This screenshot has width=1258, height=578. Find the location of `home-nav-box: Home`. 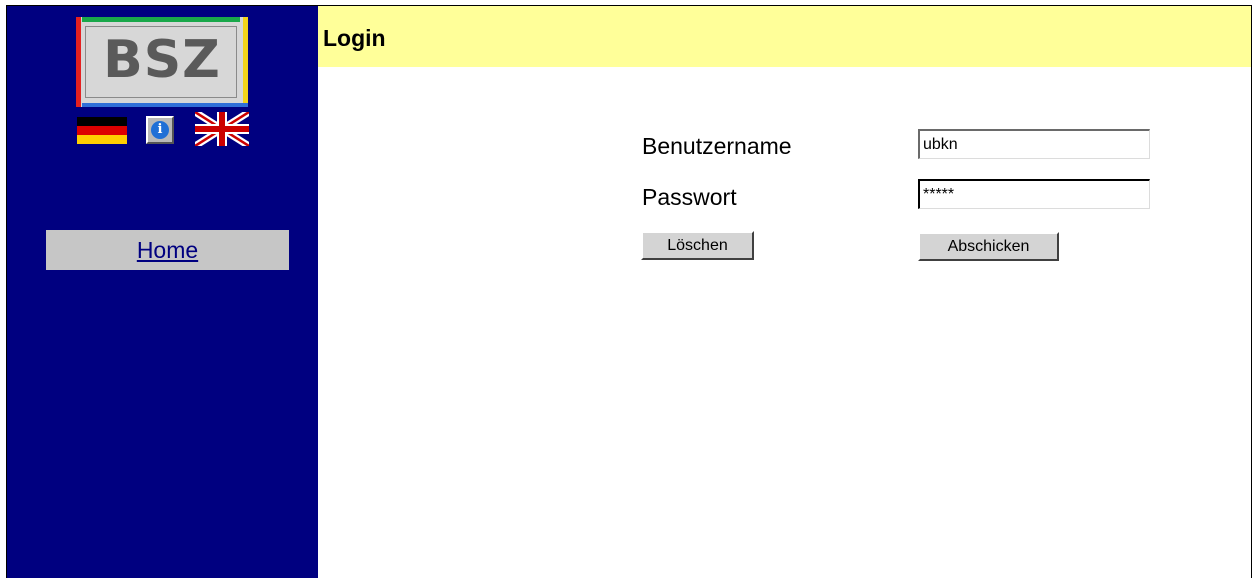

home-nav-box: Home is located at coordinates (167, 250).